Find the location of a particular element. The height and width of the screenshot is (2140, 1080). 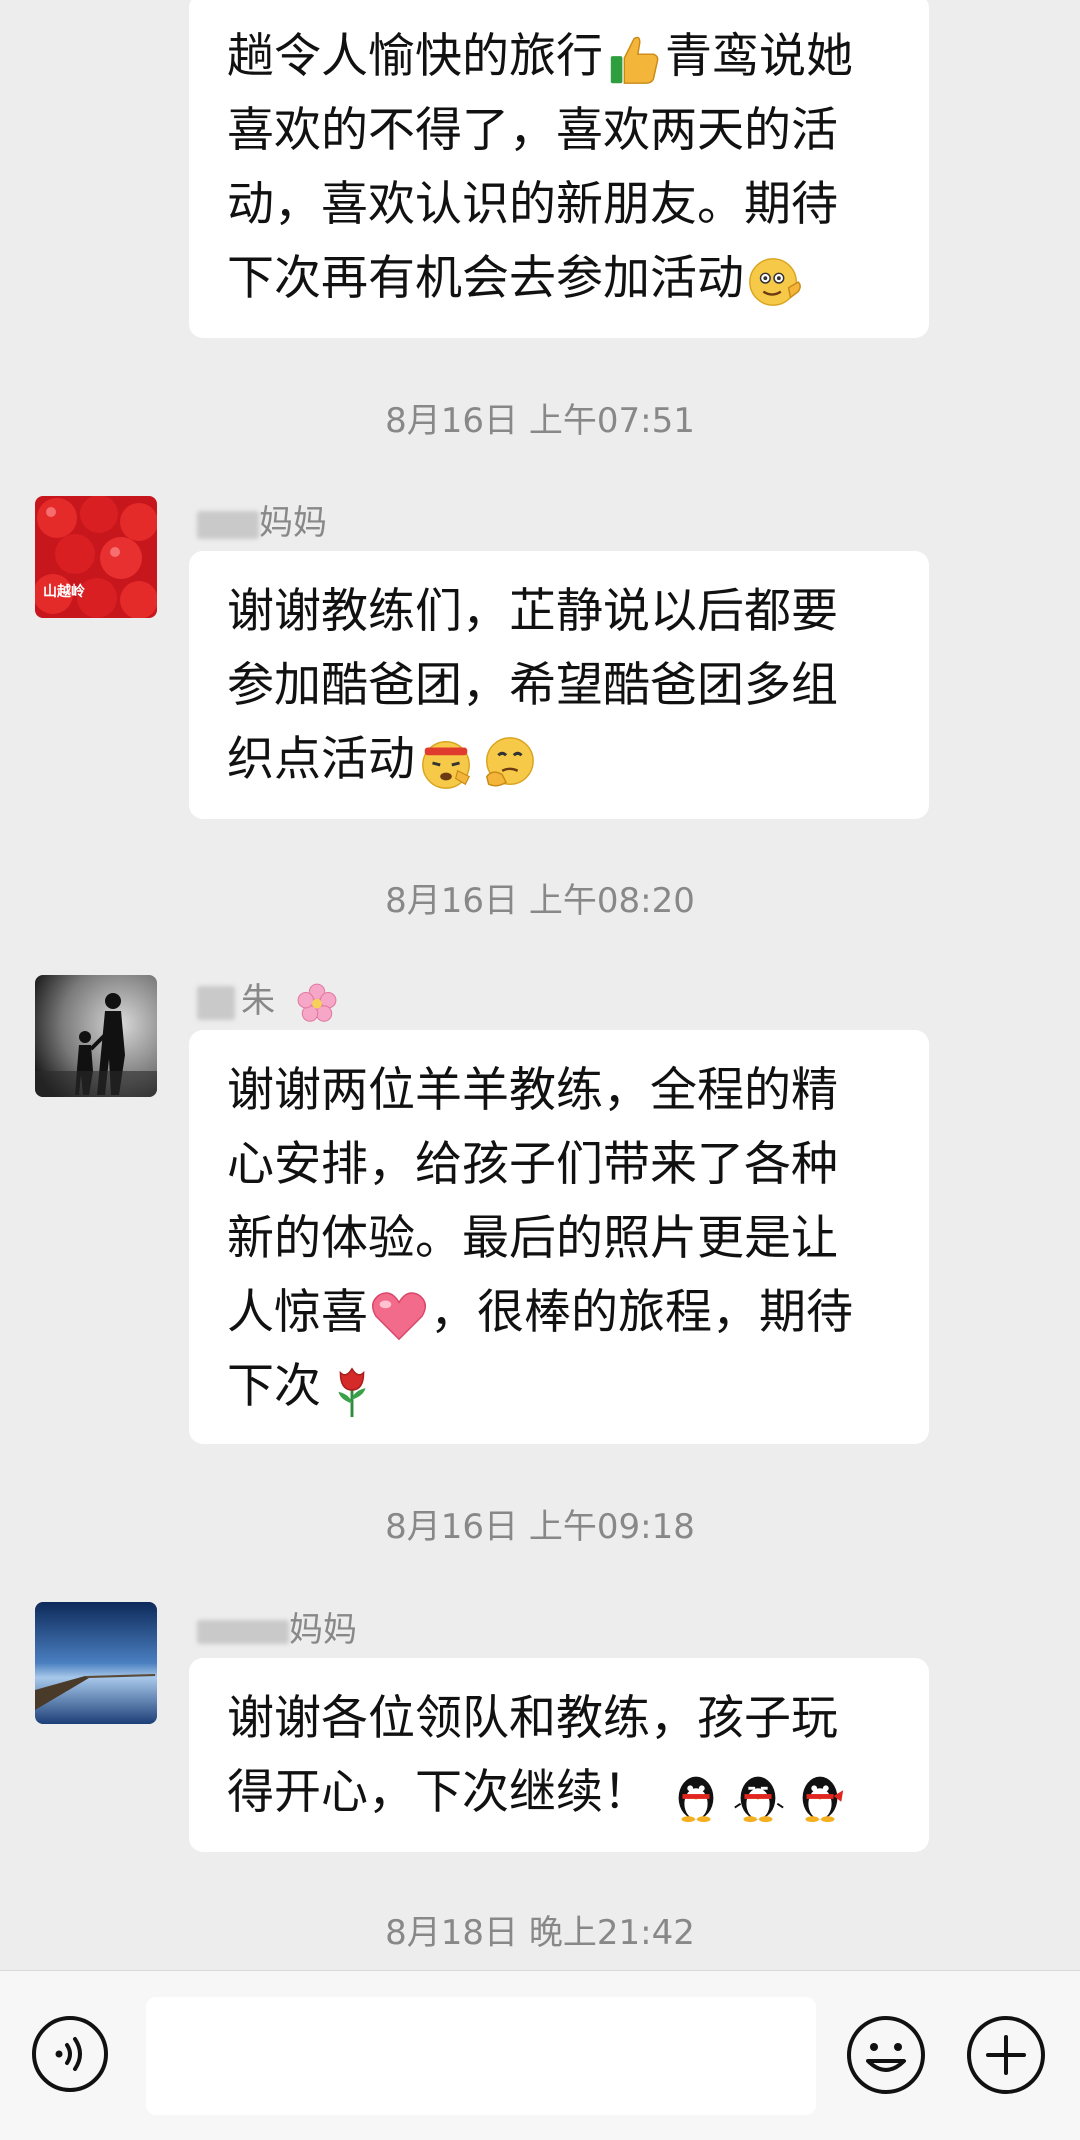

message-line: 参加酷爸团，希望酷爸团多组 is located at coordinates (532, 685).